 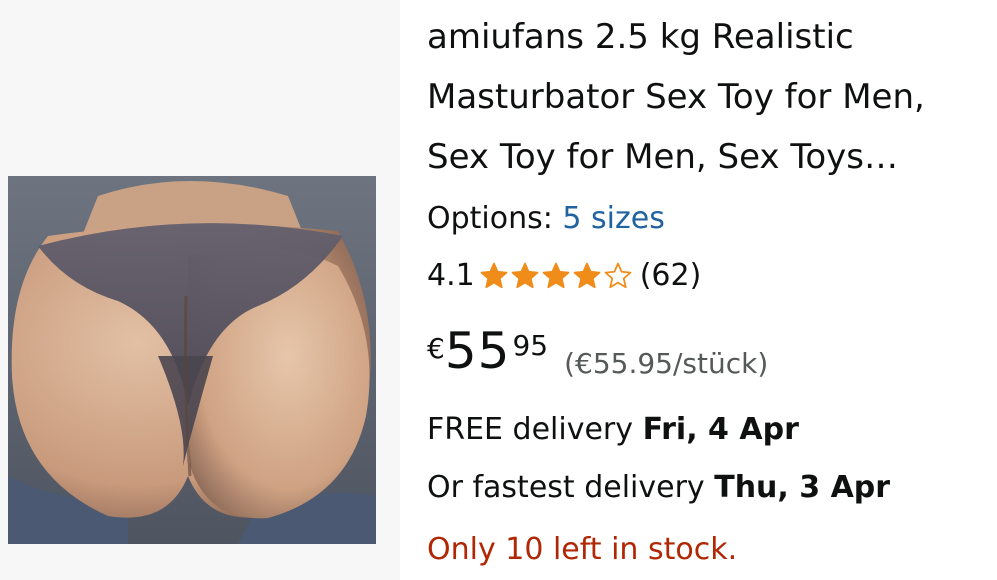 I want to click on price-row: € 55 95 (€55.95/stück), so click(x=597, y=351).